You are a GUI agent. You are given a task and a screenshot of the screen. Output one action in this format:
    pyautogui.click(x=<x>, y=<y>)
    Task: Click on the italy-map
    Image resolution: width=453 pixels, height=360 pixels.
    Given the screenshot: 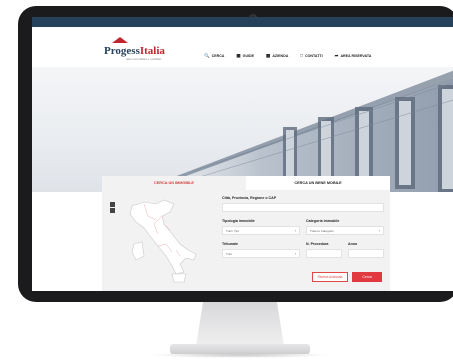 What is the action you would take?
    pyautogui.click(x=164, y=239)
    